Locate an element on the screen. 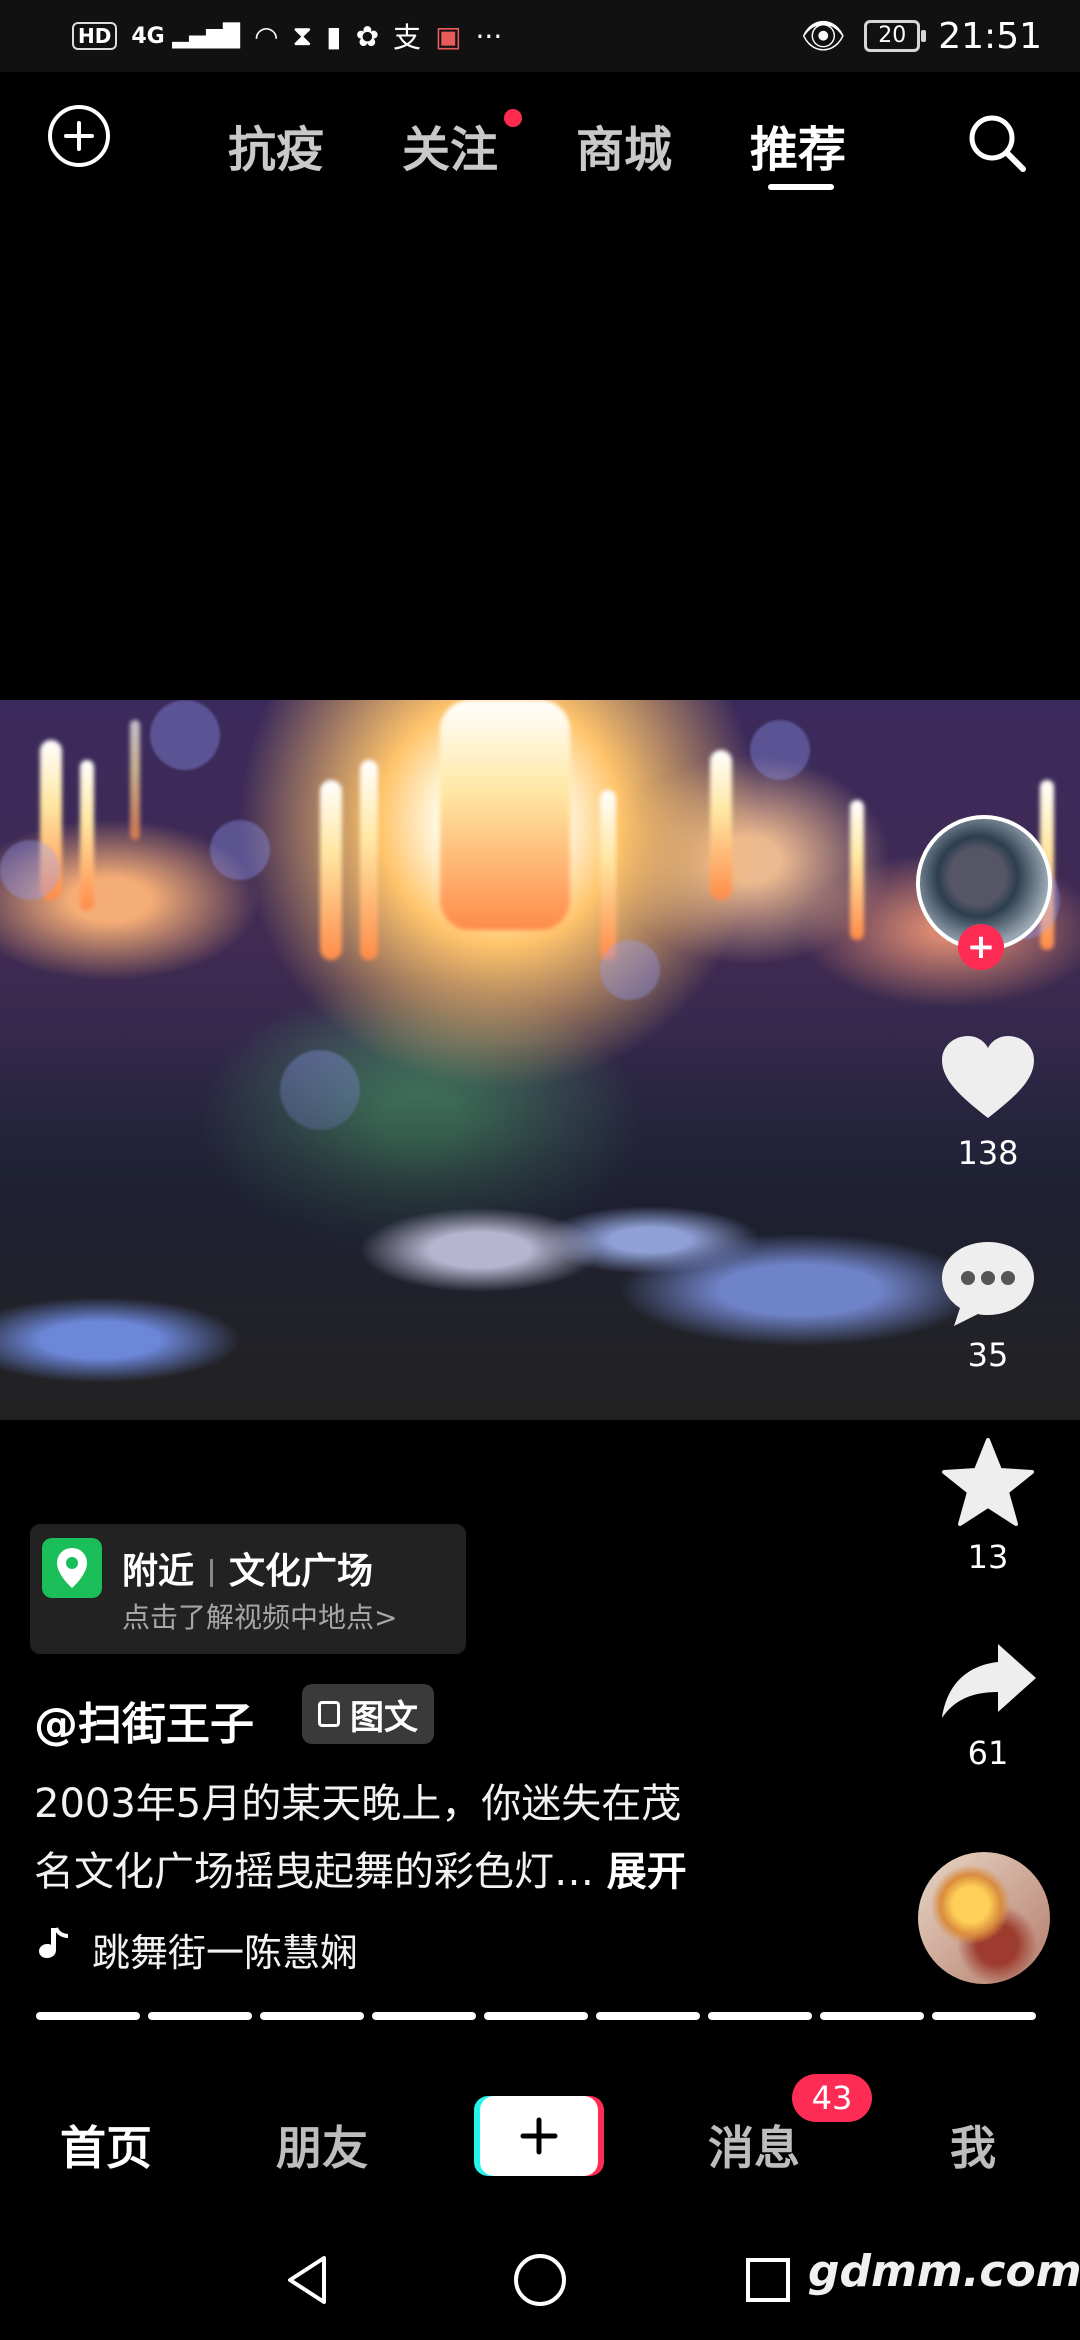  status-right-icons: 👁 20 21:51 is located at coordinates (921, 36).